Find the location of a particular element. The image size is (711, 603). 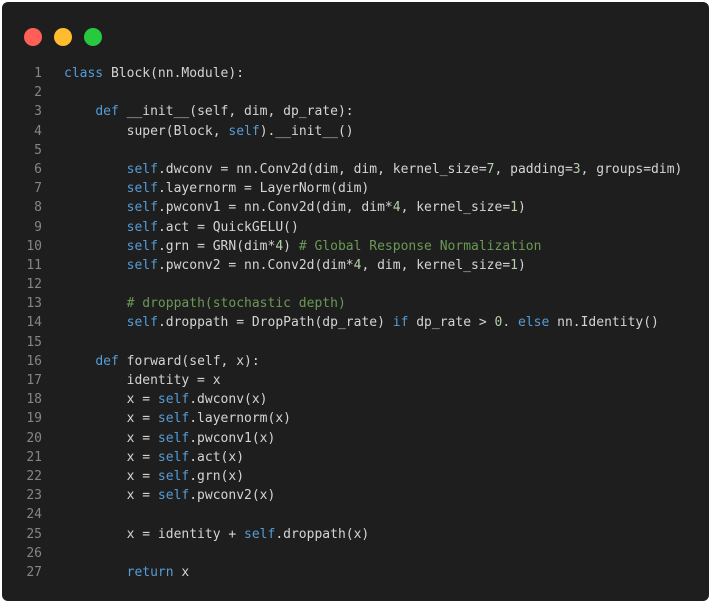

line-number: 17 is located at coordinates (34, 380).